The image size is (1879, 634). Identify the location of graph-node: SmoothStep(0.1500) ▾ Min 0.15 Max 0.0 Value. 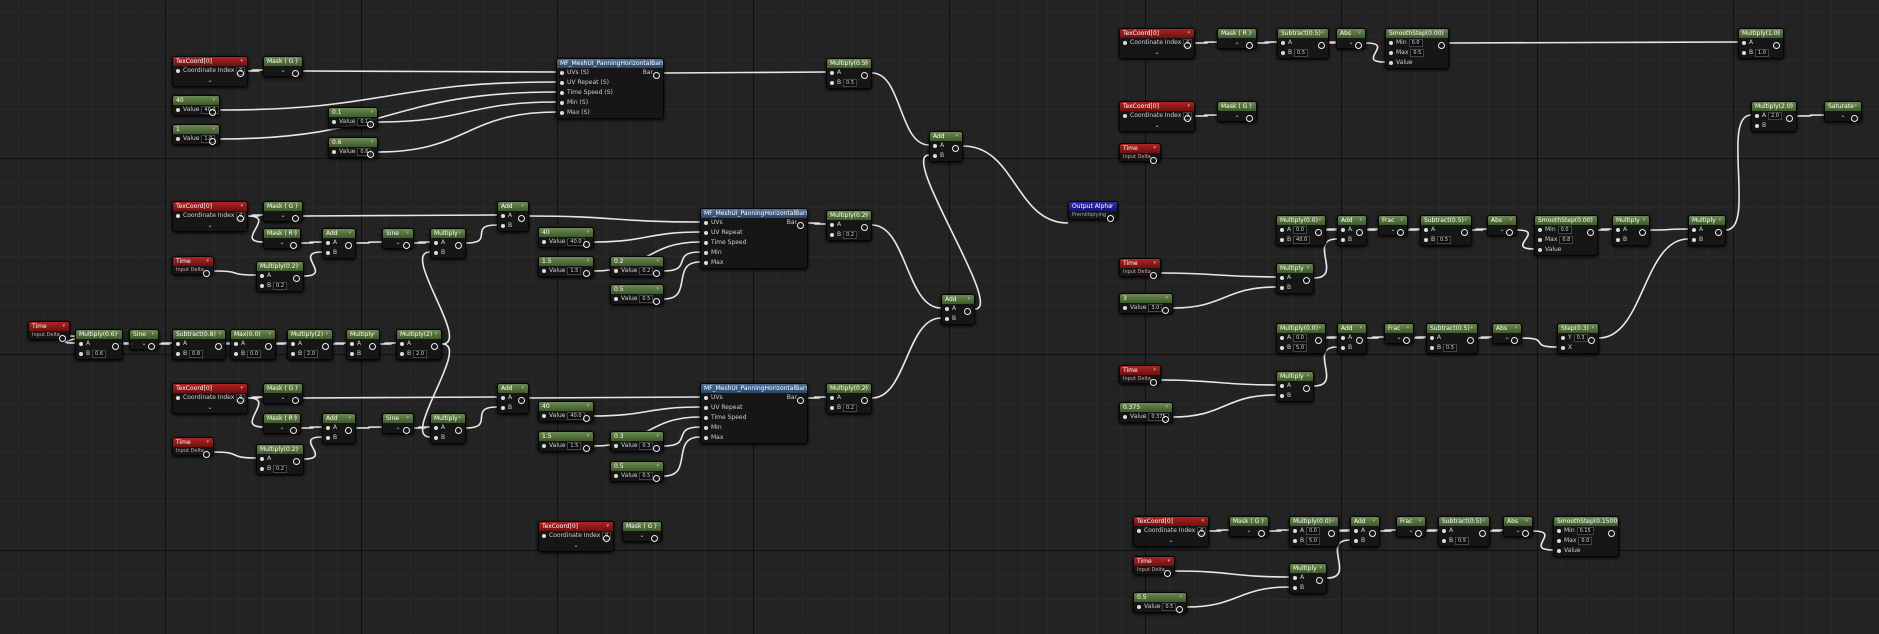
(1586, 536).